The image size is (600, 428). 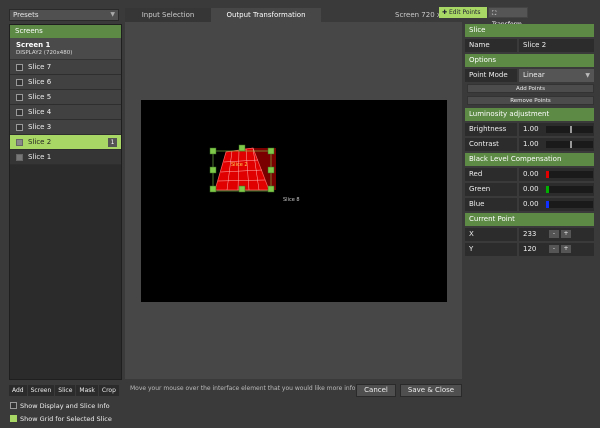 I want to click on transform-icon: ⛶, so click(x=494, y=13).